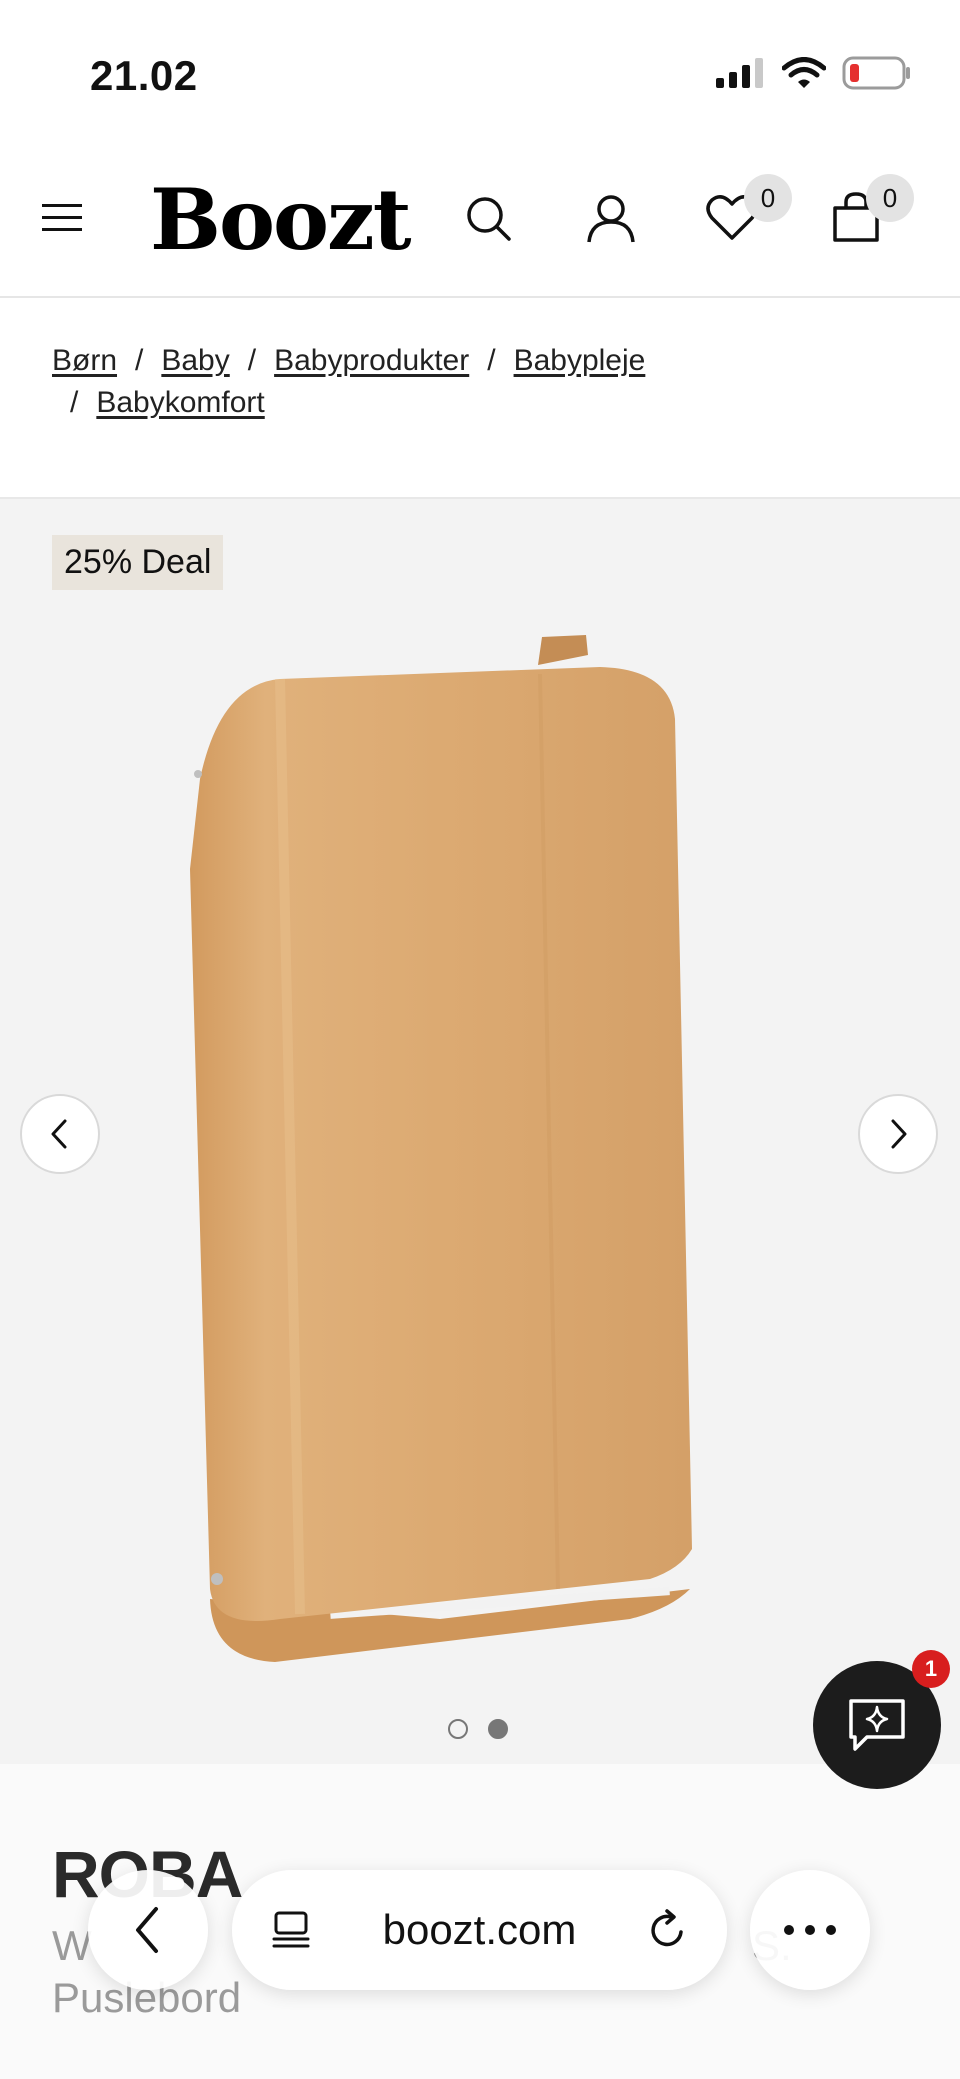 The height and width of the screenshot is (2079, 960). What do you see at coordinates (804, 72) in the screenshot?
I see `wifi-icon` at bounding box center [804, 72].